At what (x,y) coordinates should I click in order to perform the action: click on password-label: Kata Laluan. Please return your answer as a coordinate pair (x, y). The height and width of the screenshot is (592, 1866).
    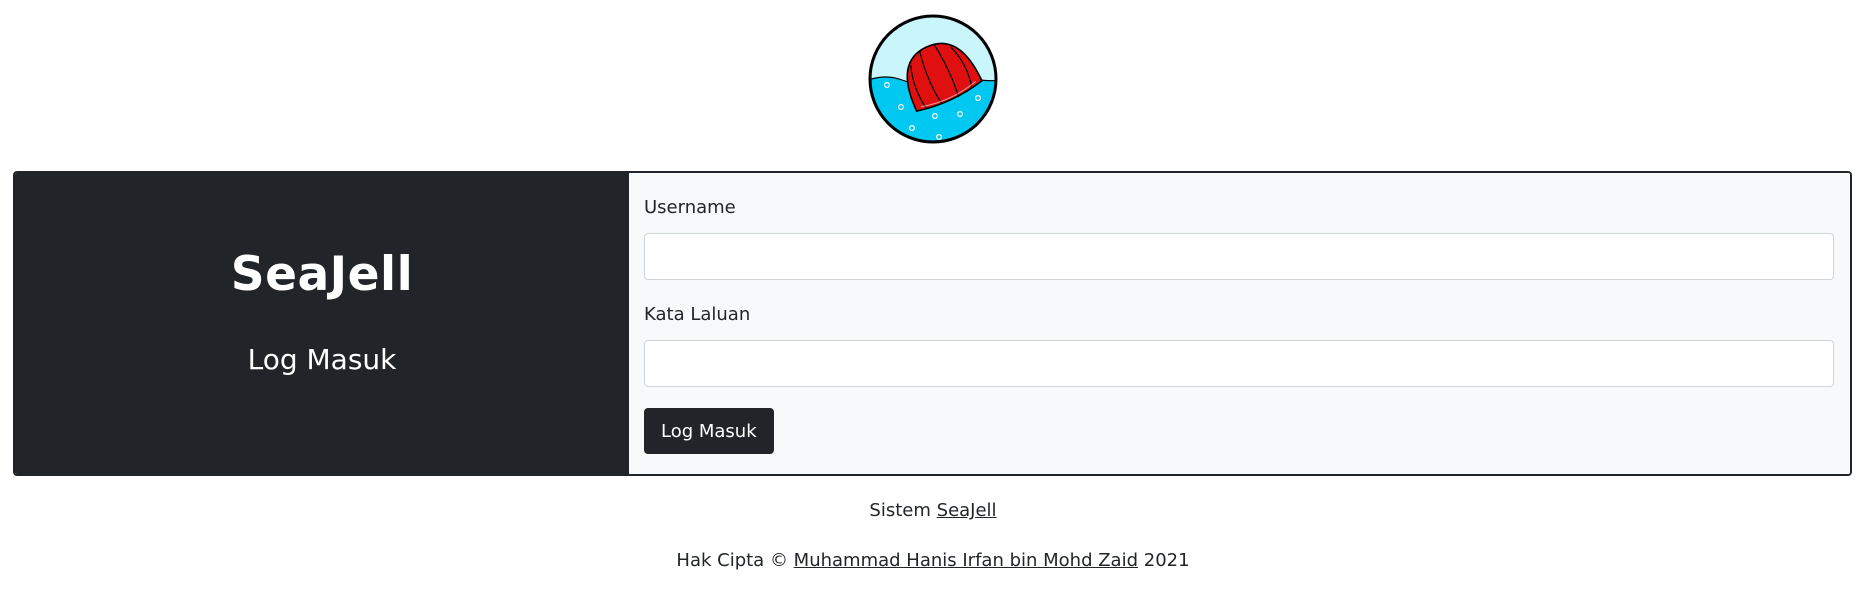
    Looking at the image, I should click on (697, 314).